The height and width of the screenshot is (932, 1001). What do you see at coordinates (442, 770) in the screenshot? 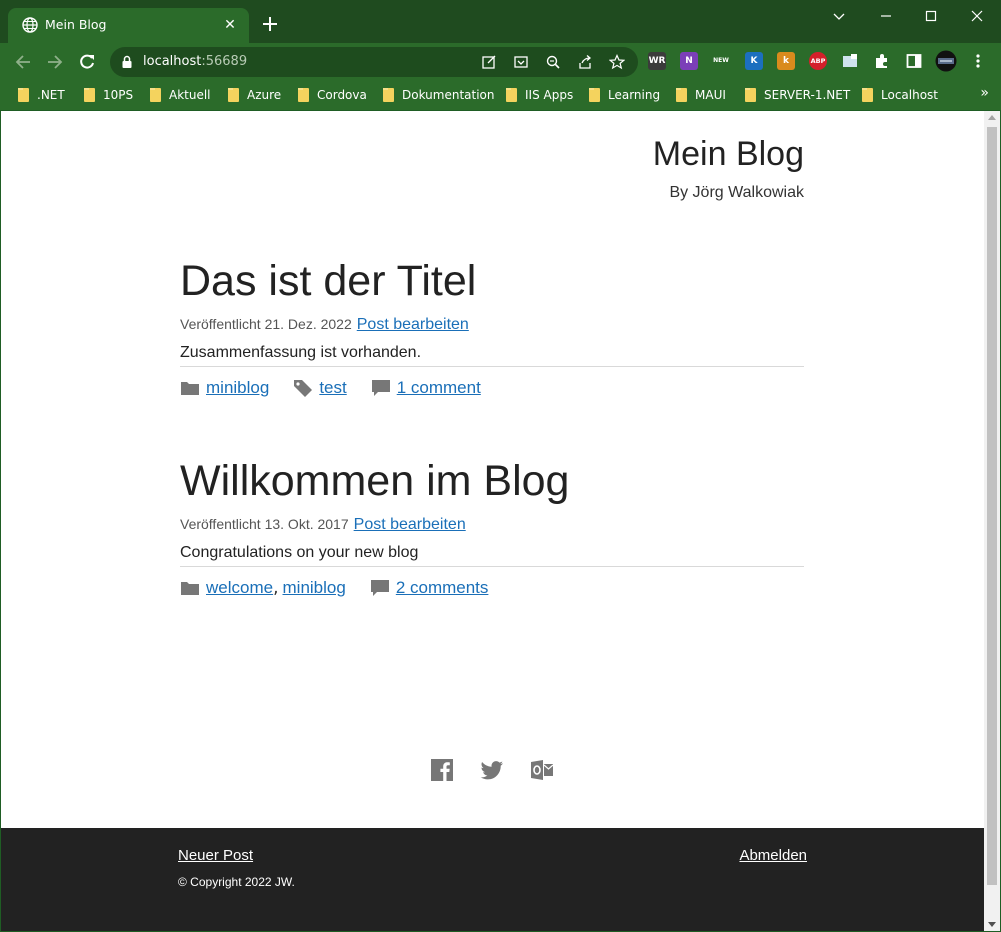
I see `facebook-icon` at bounding box center [442, 770].